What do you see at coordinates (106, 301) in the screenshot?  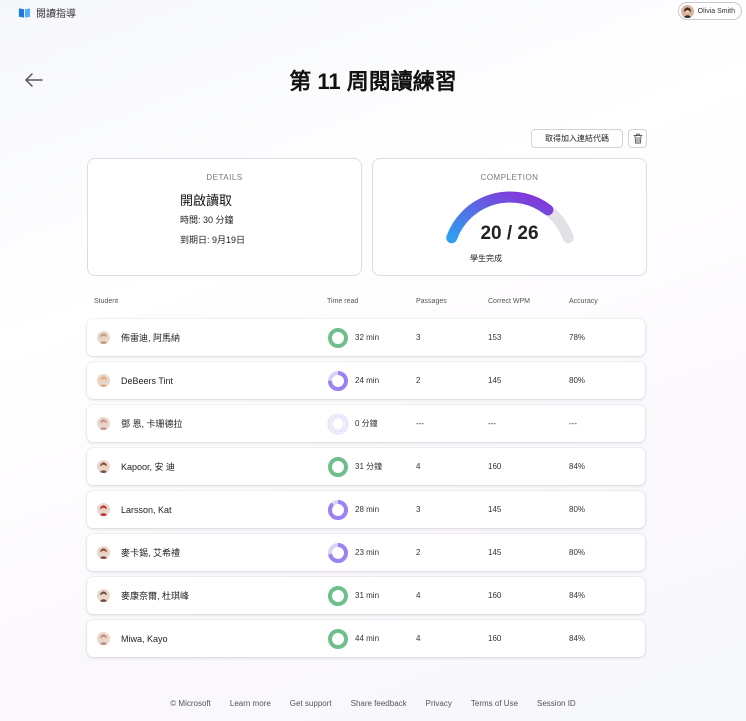 I see `header-student: Student` at bounding box center [106, 301].